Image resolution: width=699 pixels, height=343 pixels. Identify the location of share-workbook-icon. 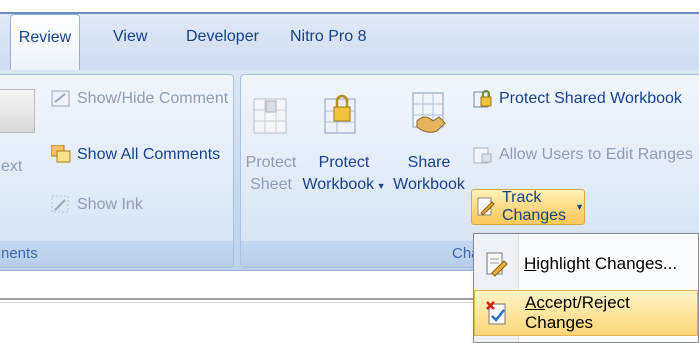
(431, 116).